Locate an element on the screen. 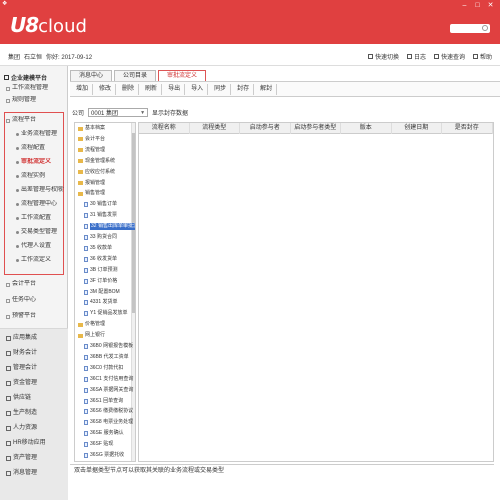 The image size is (500, 500). quick-switch-link: 快速切换 is located at coordinates (383, 56).